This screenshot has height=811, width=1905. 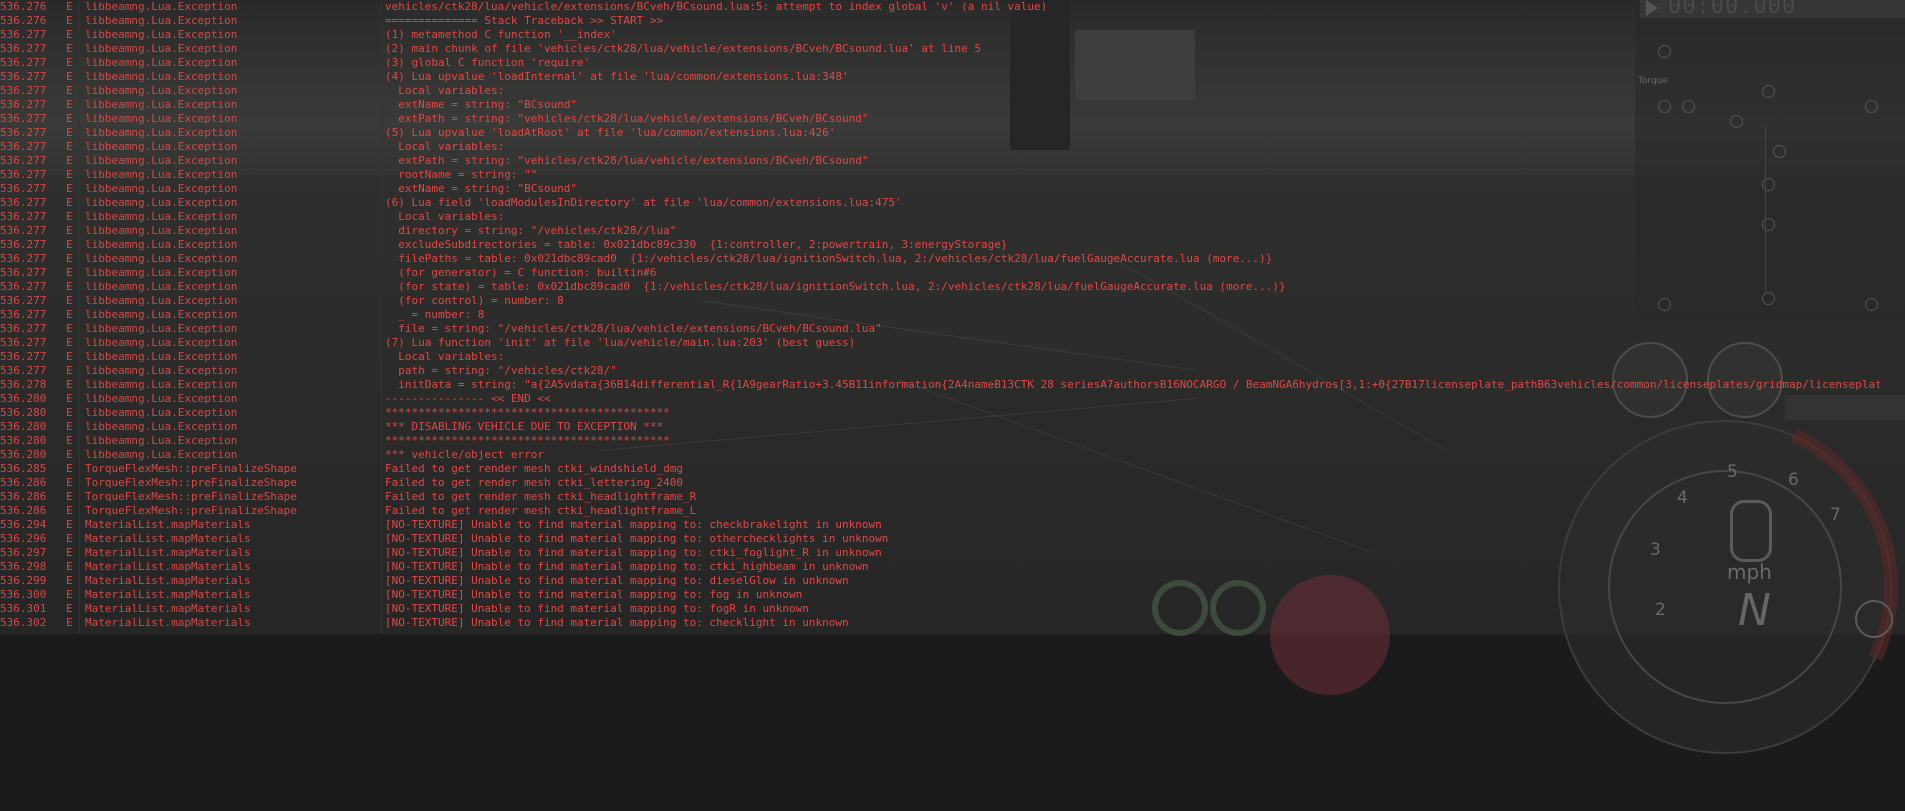 What do you see at coordinates (521, 272) in the screenshot?
I see `log-message: (for generator) = C function: builtin#6` at bounding box center [521, 272].